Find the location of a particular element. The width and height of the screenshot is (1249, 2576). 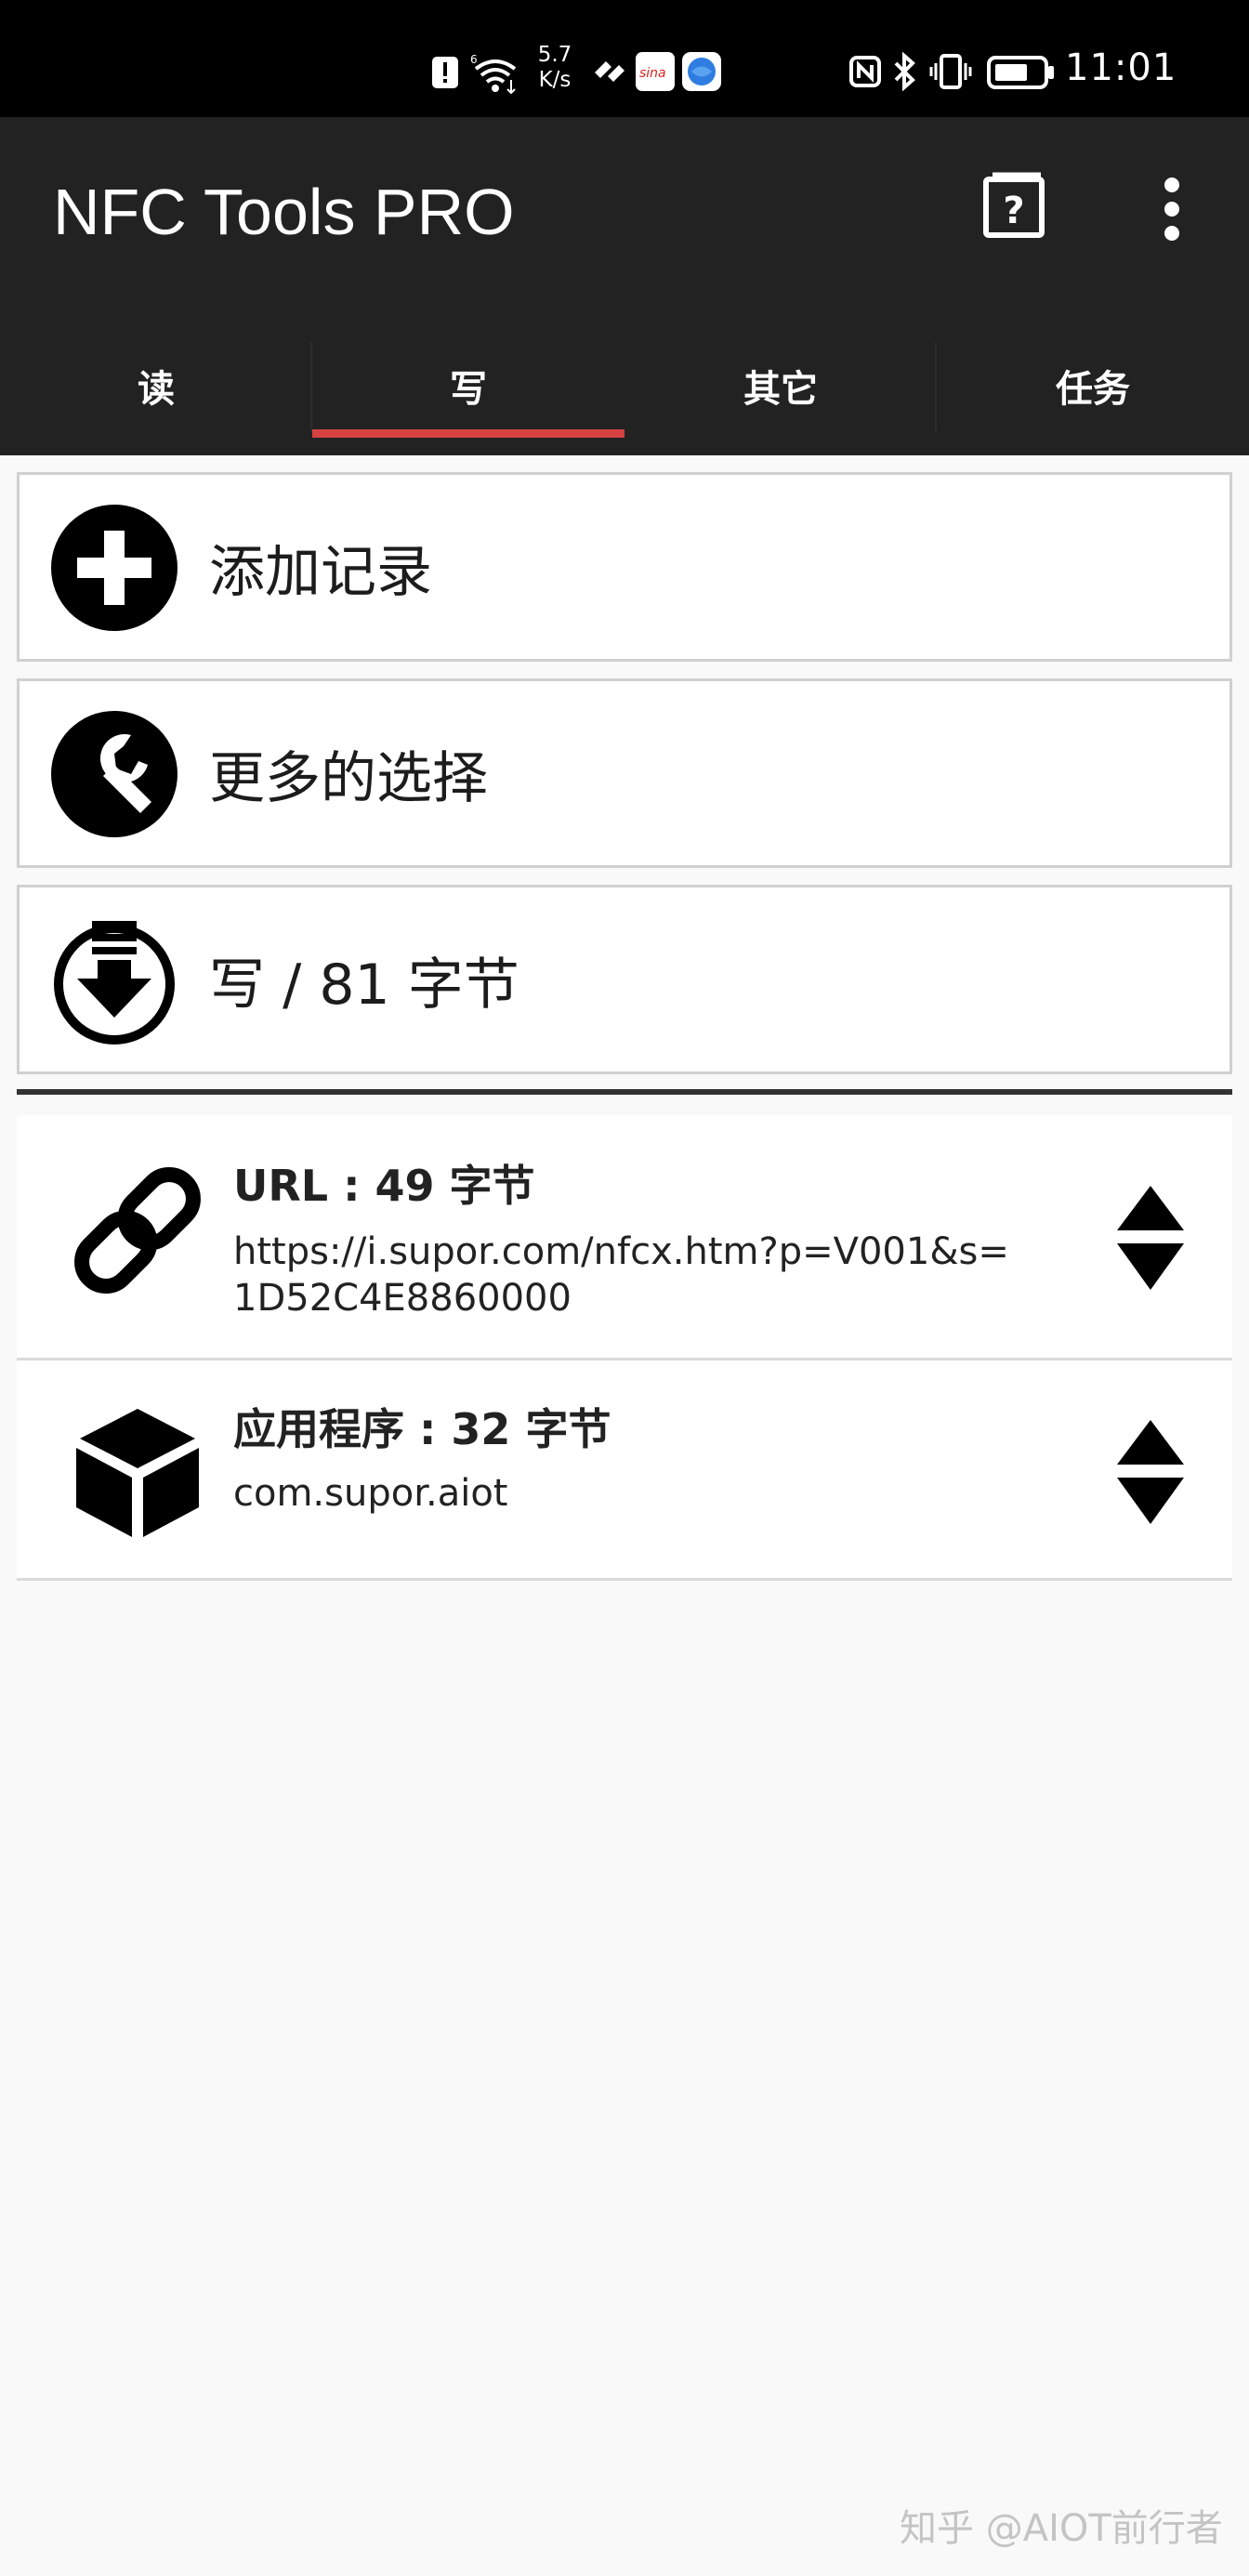

more-vert-icon is located at coordinates (1172, 209).